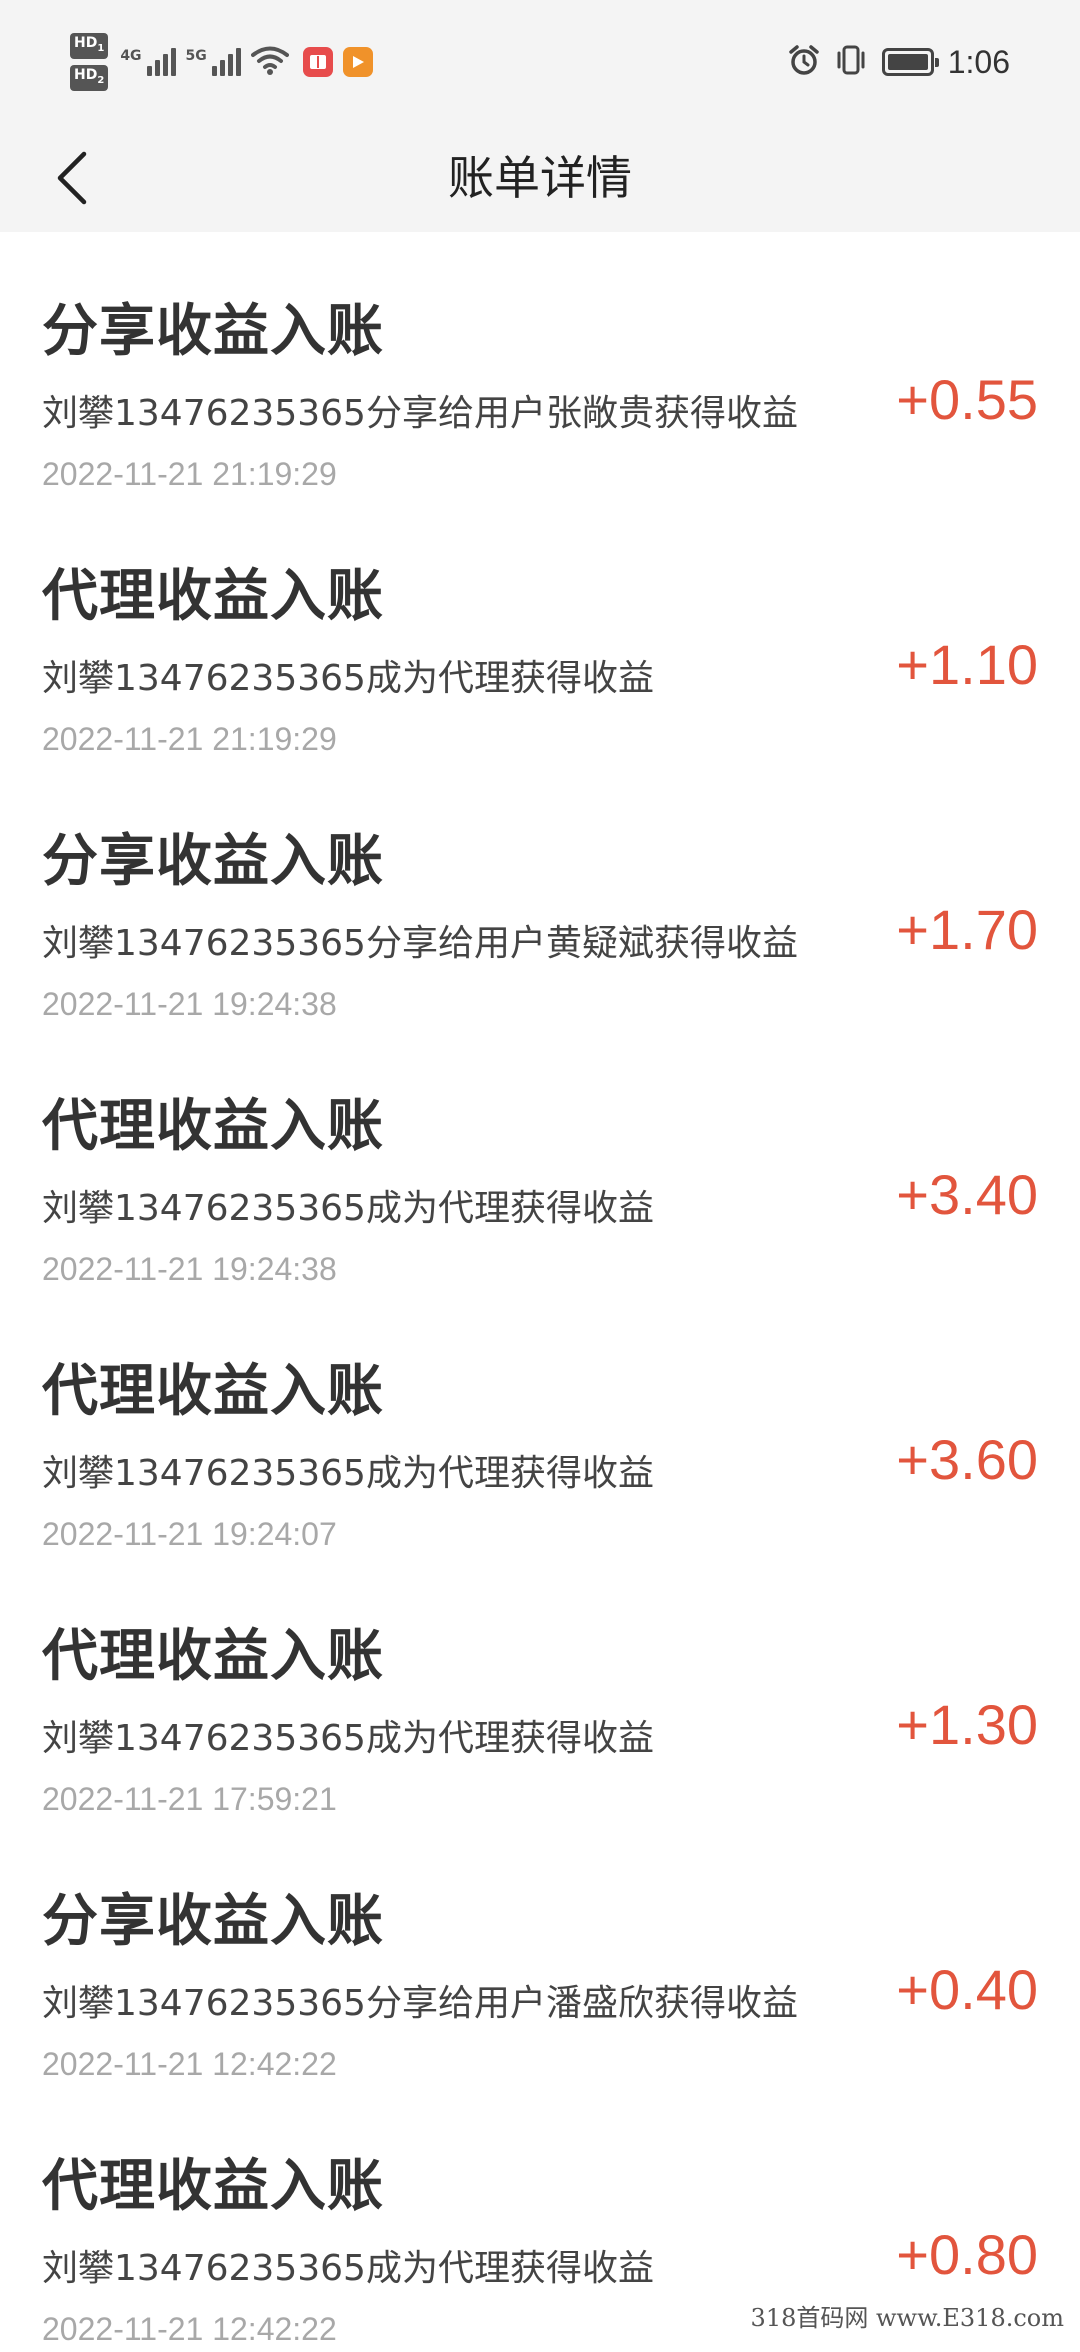  What do you see at coordinates (967, 664) in the screenshot?
I see `record-amount: +1.10` at bounding box center [967, 664].